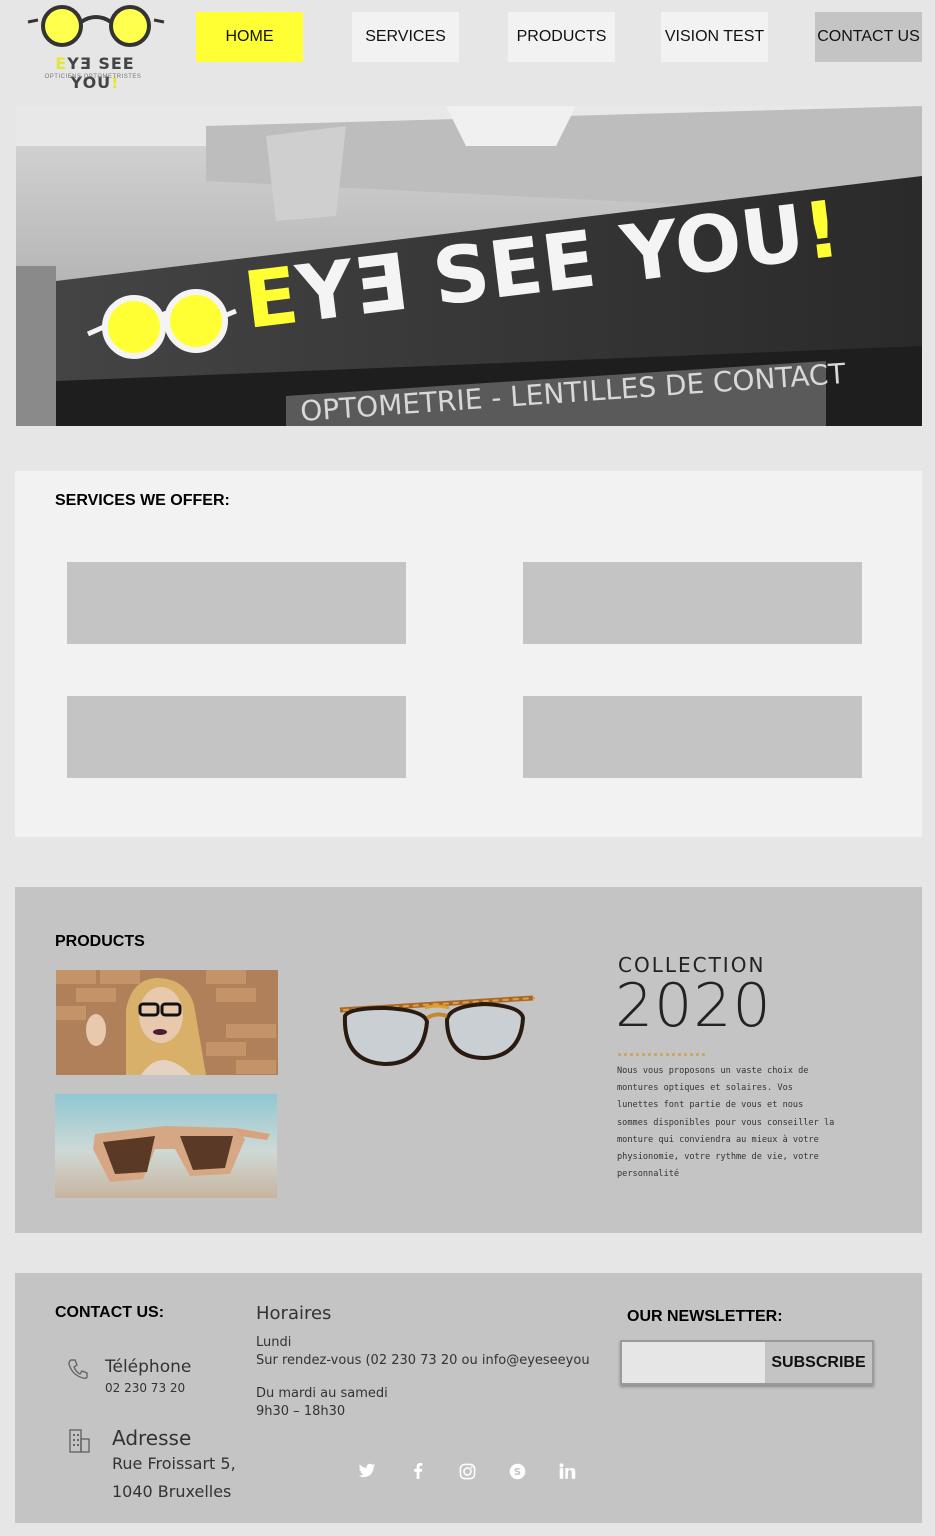  Describe the element at coordinates (96, 26) in the screenshot. I see `glasses-logo-icon` at that location.